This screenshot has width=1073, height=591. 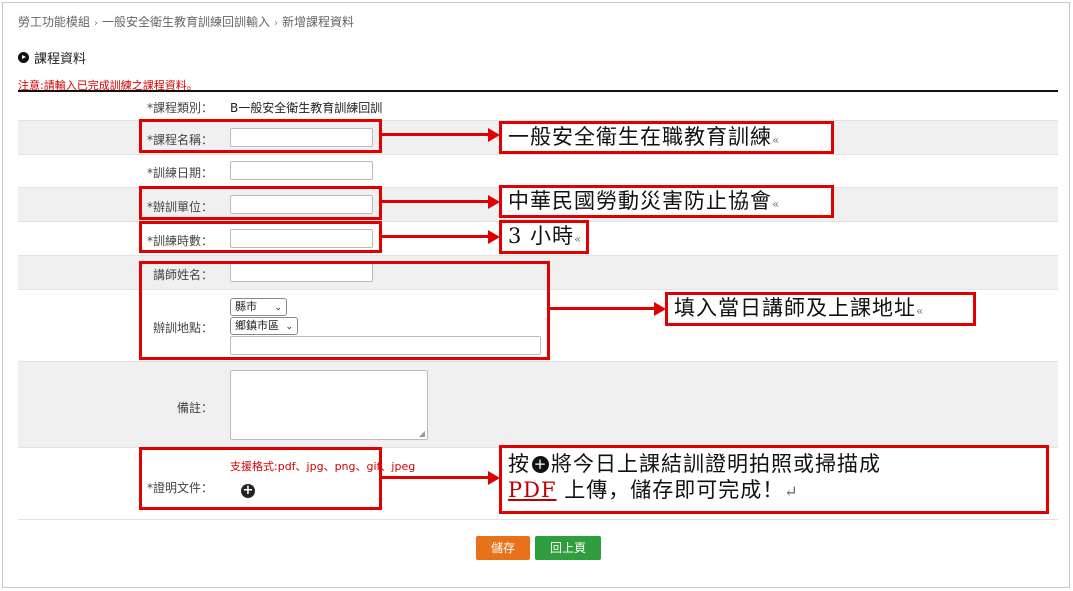 I want to click on callout-hours-text: 3 小時, so click(x=541, y=236).